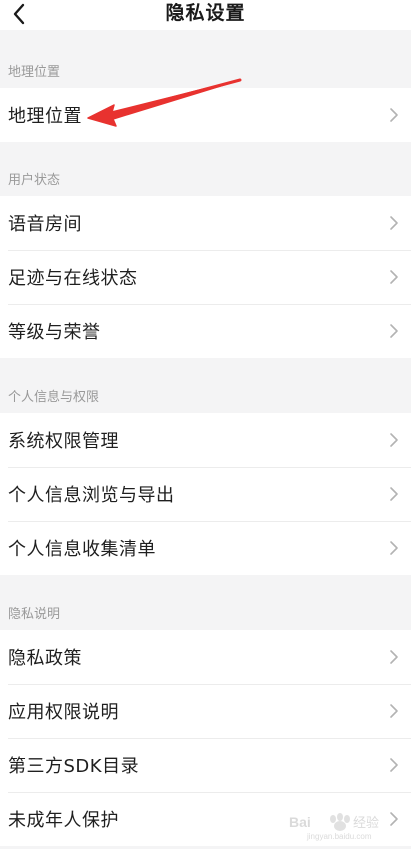 This screenshot has height=849, width=411. I want to click on row-label: 足迹与在线状态, so click(73, 278).